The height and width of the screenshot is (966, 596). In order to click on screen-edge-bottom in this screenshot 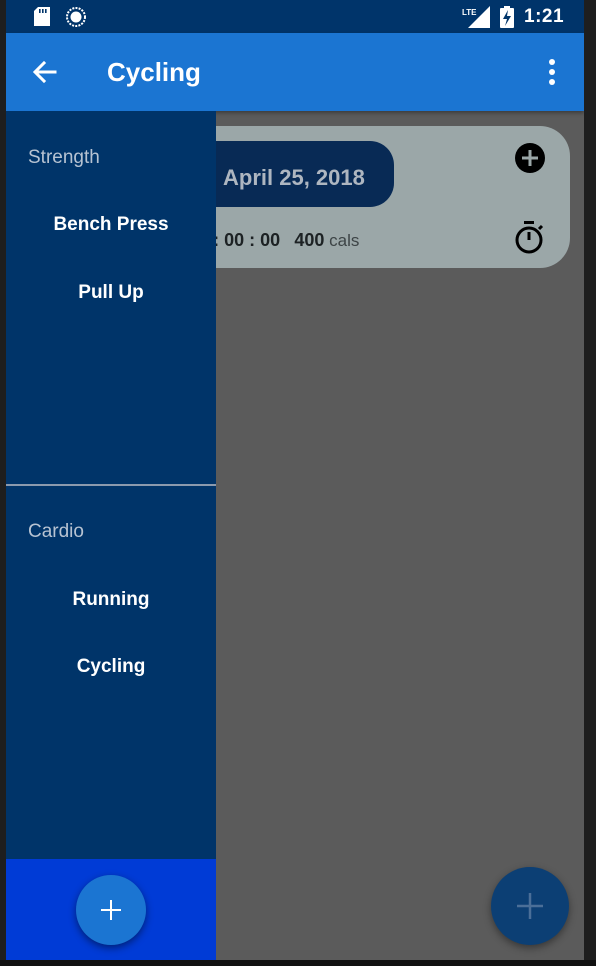, I will do `click(298, 963)`.